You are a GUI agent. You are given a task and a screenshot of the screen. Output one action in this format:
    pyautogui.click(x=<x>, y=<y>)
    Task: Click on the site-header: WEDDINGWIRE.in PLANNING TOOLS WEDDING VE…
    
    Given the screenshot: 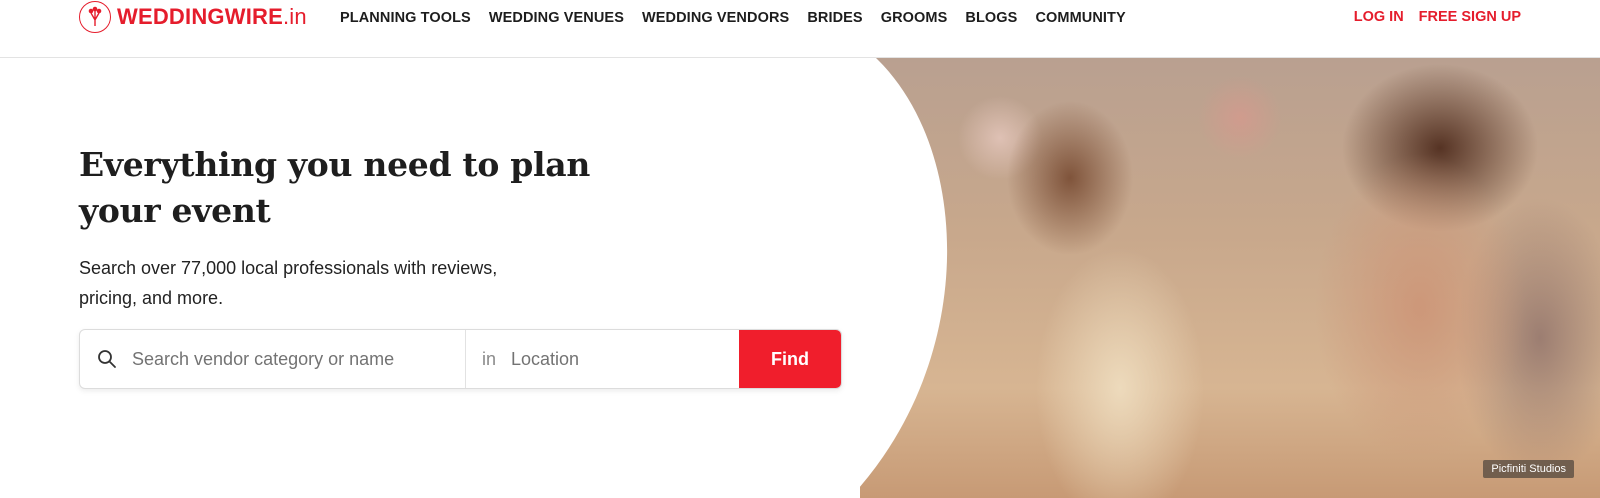 What is the action you would take?
    pyautogui.click(x=800, y=29)
    